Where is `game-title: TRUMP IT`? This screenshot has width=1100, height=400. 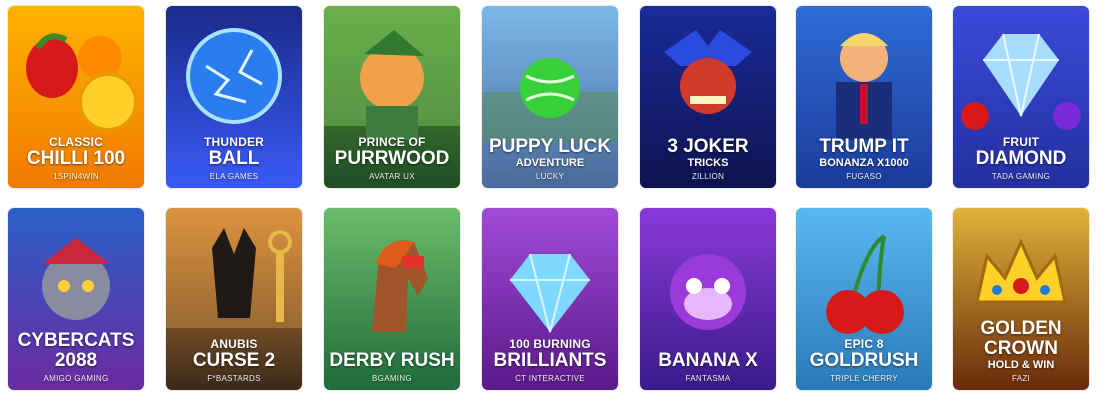 game-title: TRUMP IT is located at coordinates (864, 146).